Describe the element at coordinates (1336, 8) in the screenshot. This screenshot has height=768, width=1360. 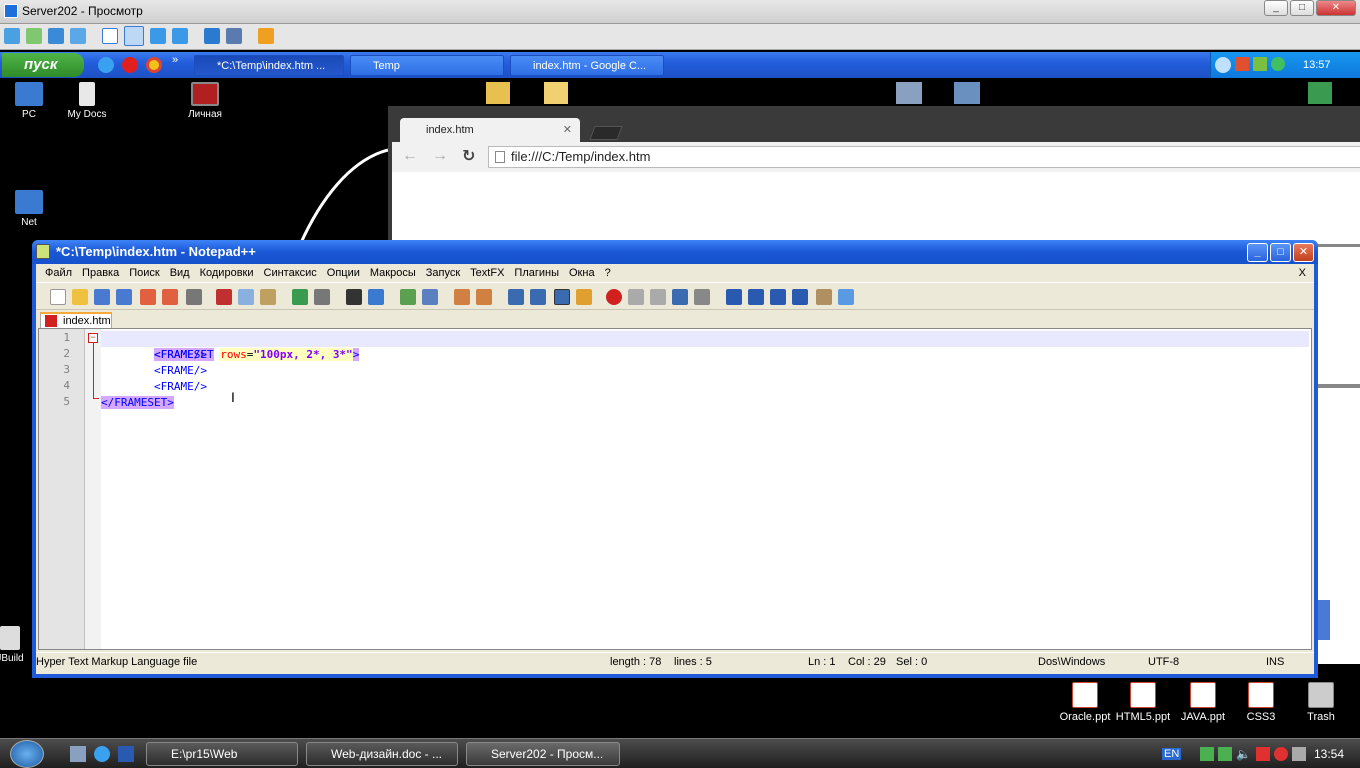
I see `close-button: ✕` at that location.